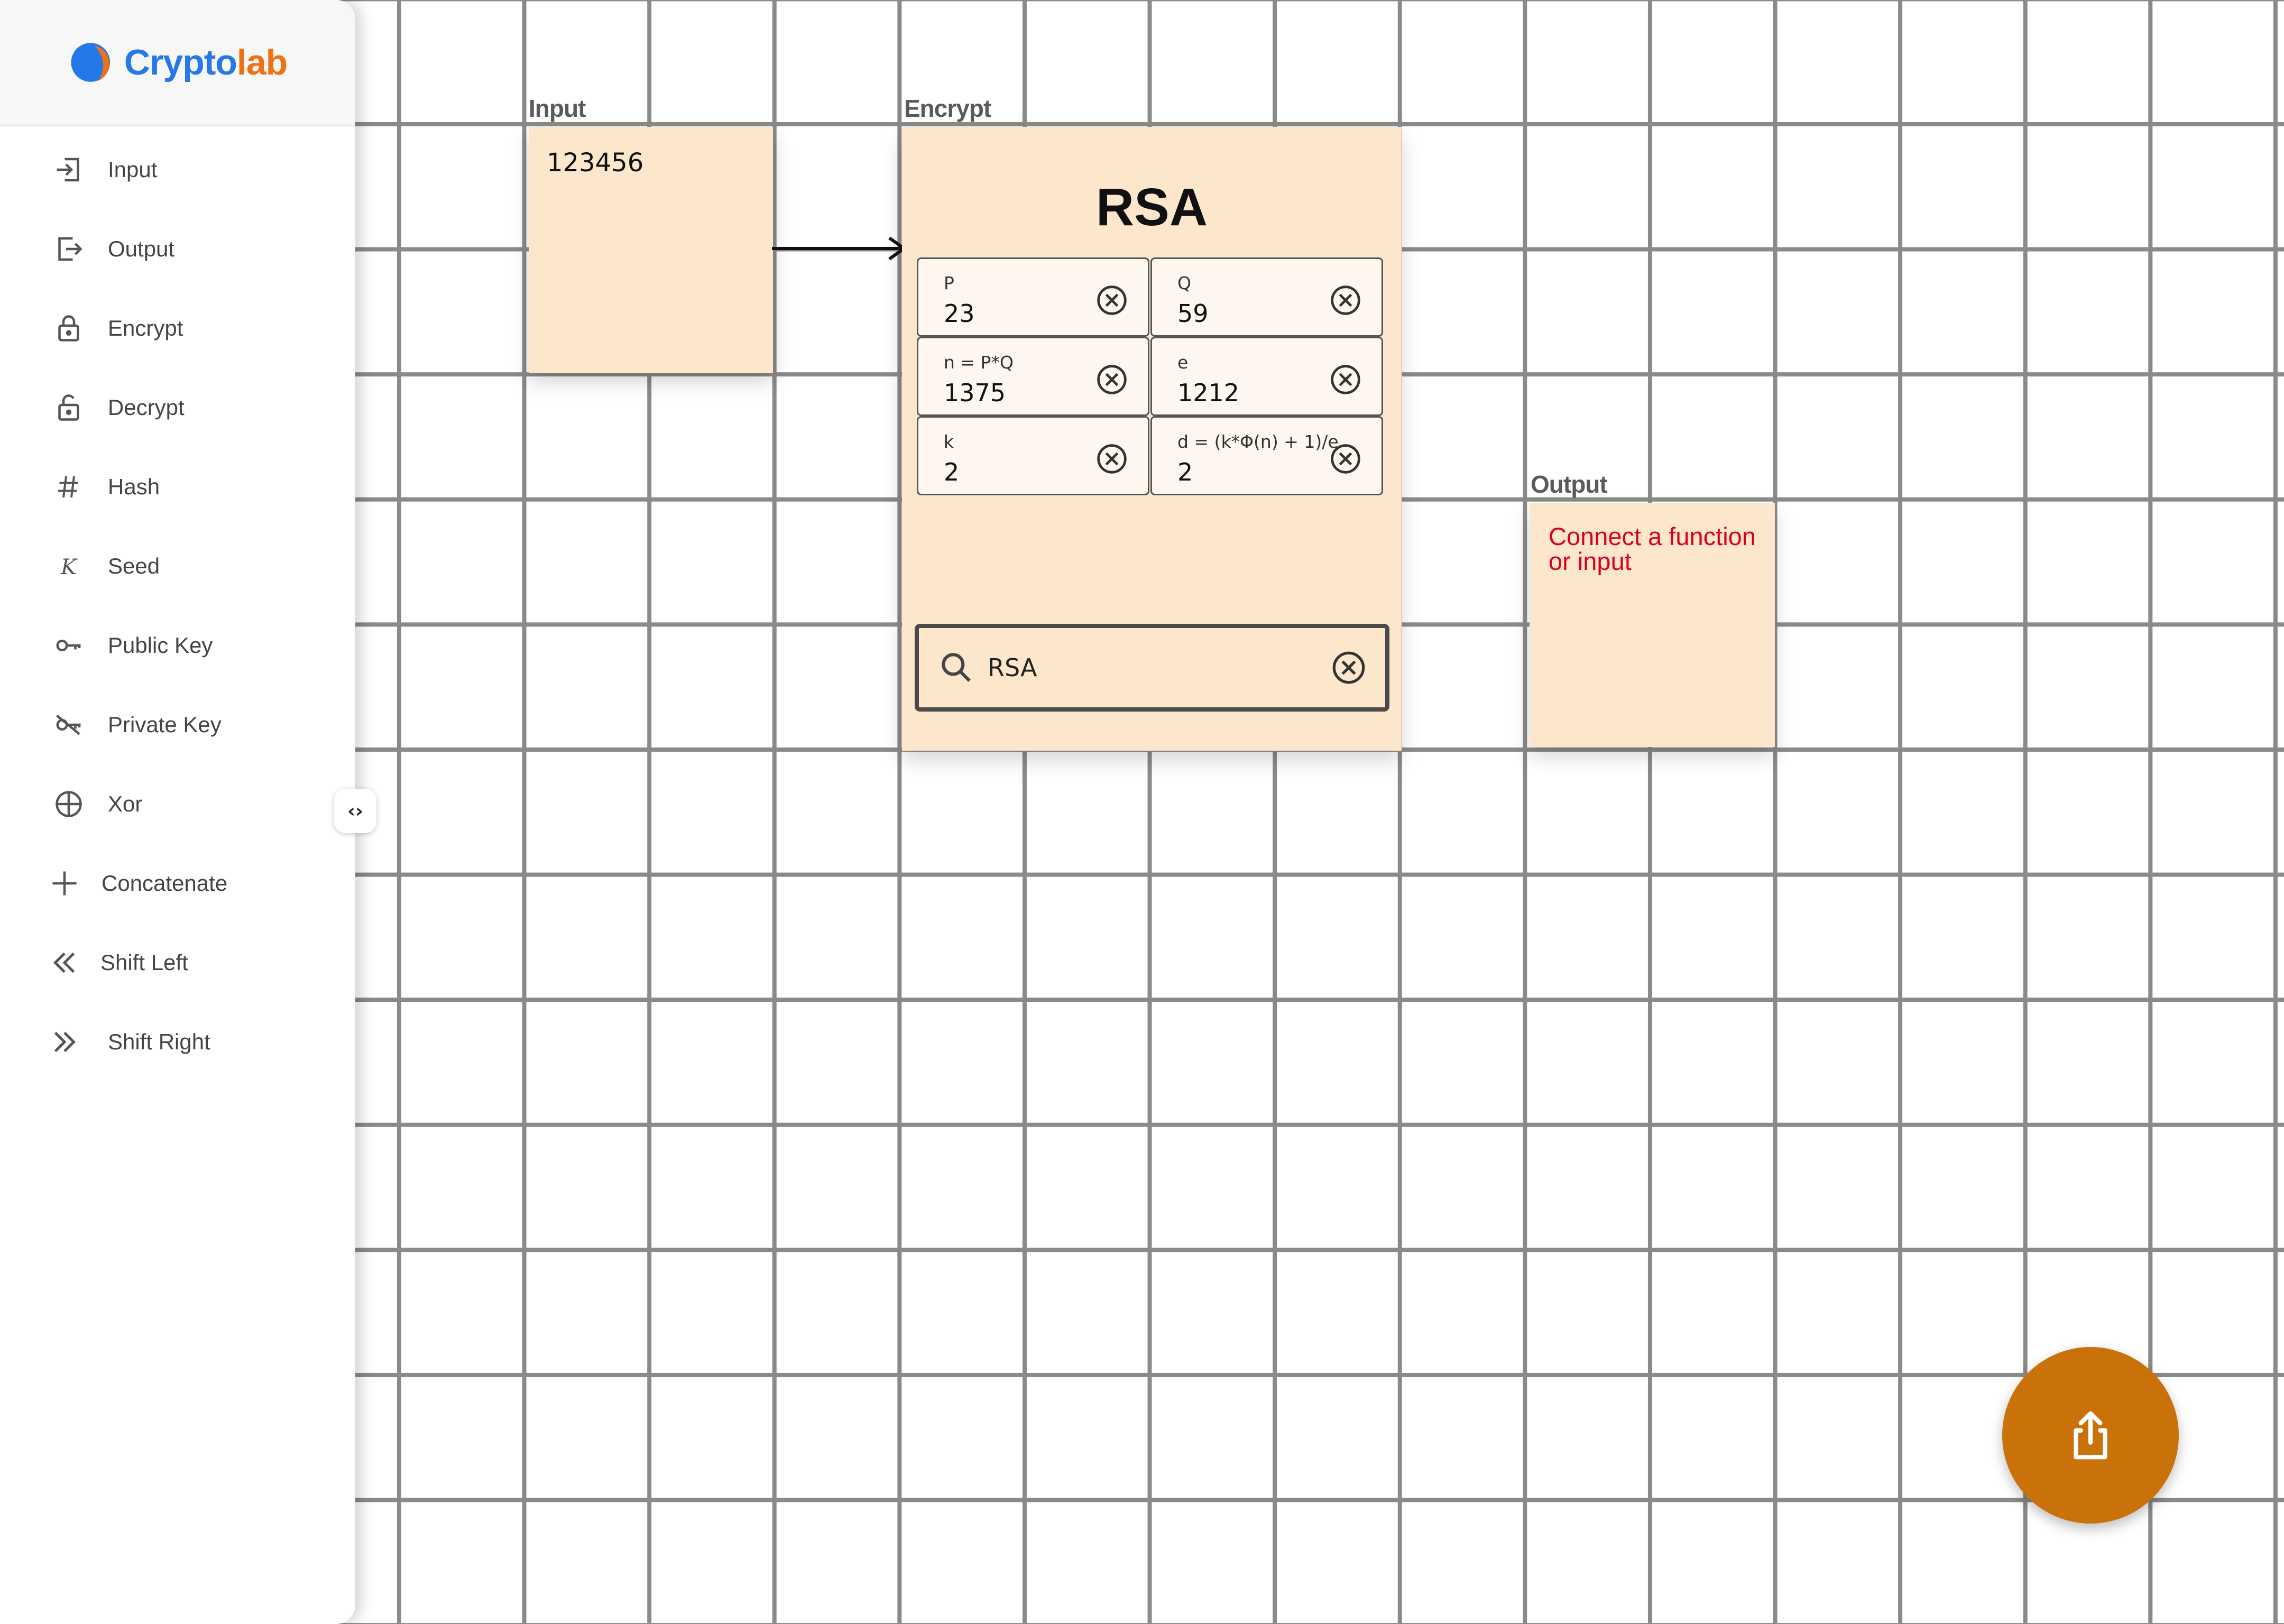 Image resolution: width=2284 pixels, height=1624 pixels. What do you see at coordinates (64, 883) in the screenshot?
I see `plus-icon` at bounding box center [64, 883].